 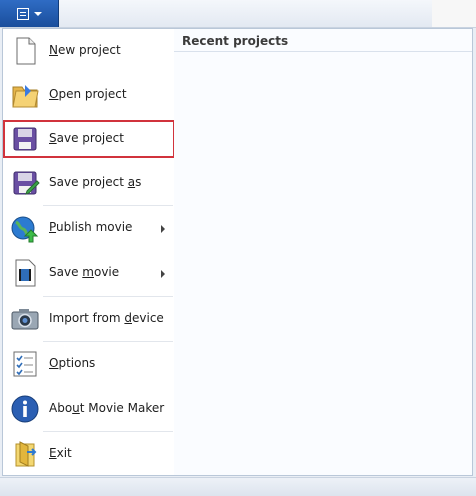 I want to click on save-movie-item: Save movie, so click(x=88, y=273).